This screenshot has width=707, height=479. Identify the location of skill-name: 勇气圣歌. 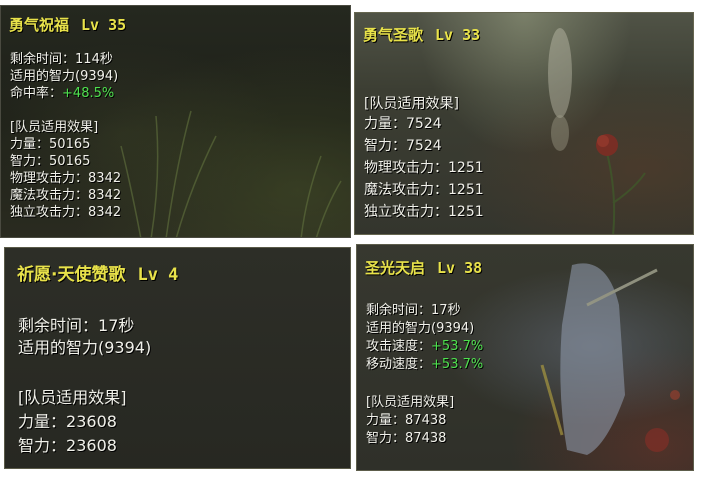
(393, 35).